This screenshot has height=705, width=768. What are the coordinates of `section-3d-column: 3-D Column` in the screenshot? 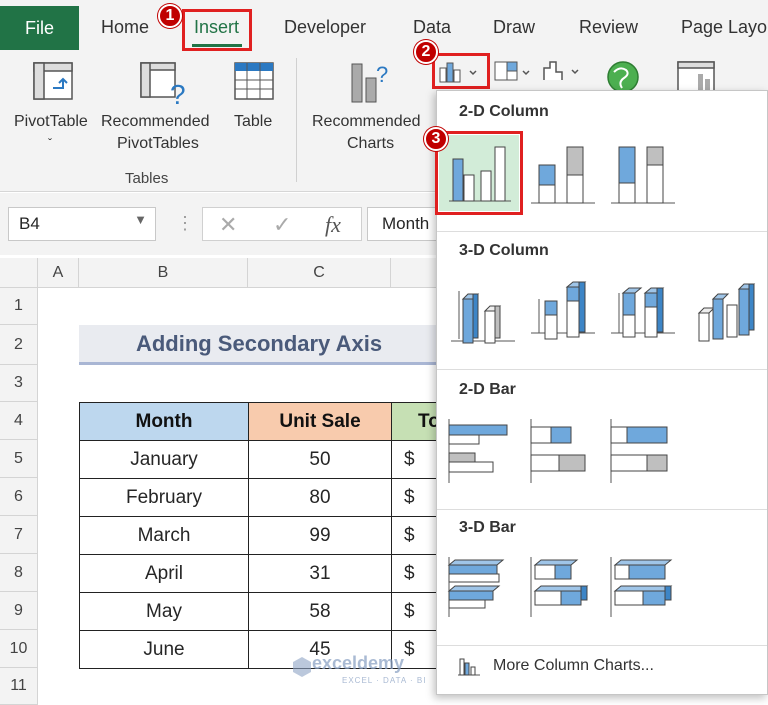 It's located at (504, 250).